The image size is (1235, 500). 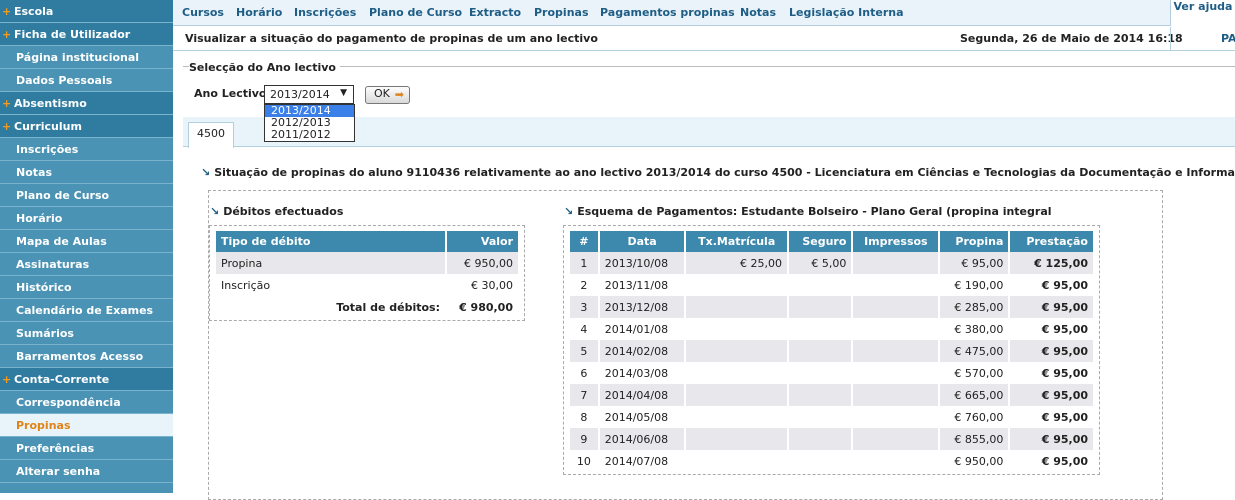 What do you see at coordinates (1071, 38) in the screenshot?
I see `current-date: Segunda, 26 de Maio de 2014 16:18` at bounding box center [1071, 38].